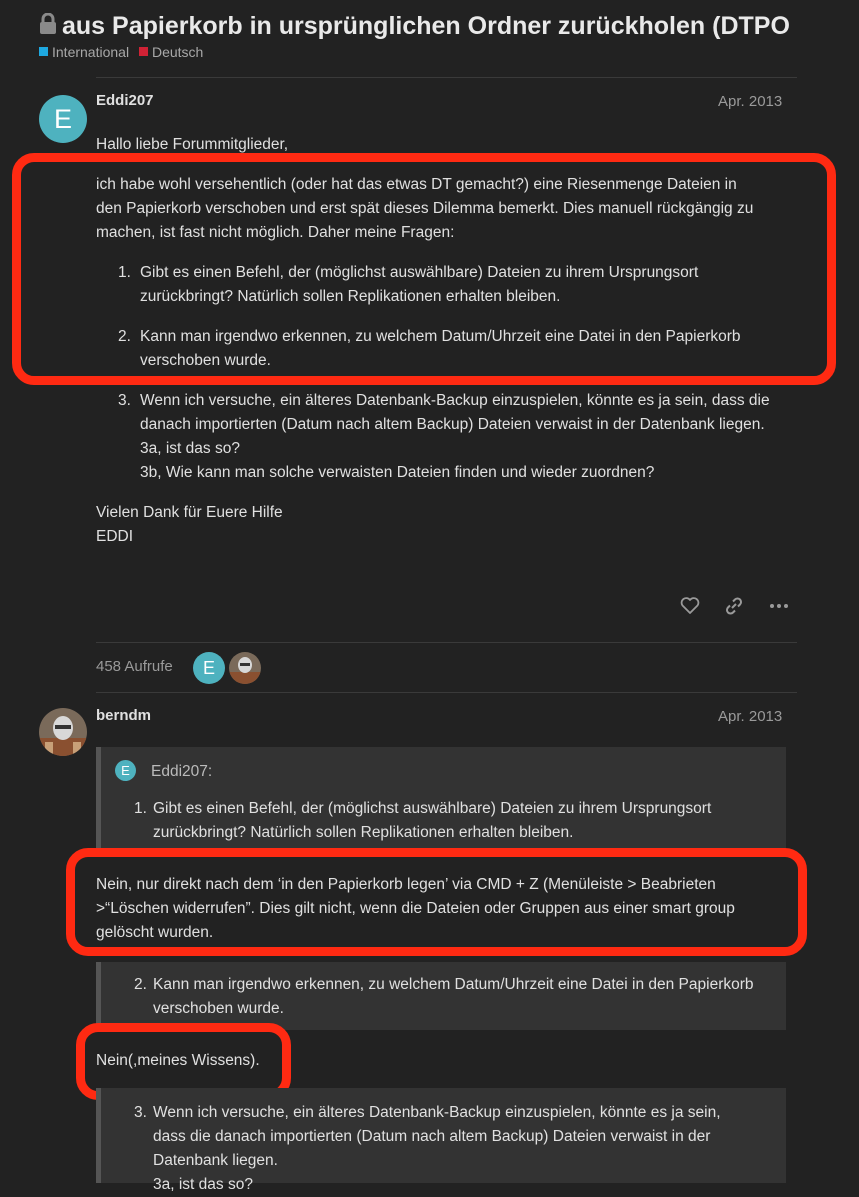 The height and width of the screenshot is (1197, 859). Describe the element at coordinates (181, 772) in the screenshot. I see `quote-author: Eddi207:` at that location.